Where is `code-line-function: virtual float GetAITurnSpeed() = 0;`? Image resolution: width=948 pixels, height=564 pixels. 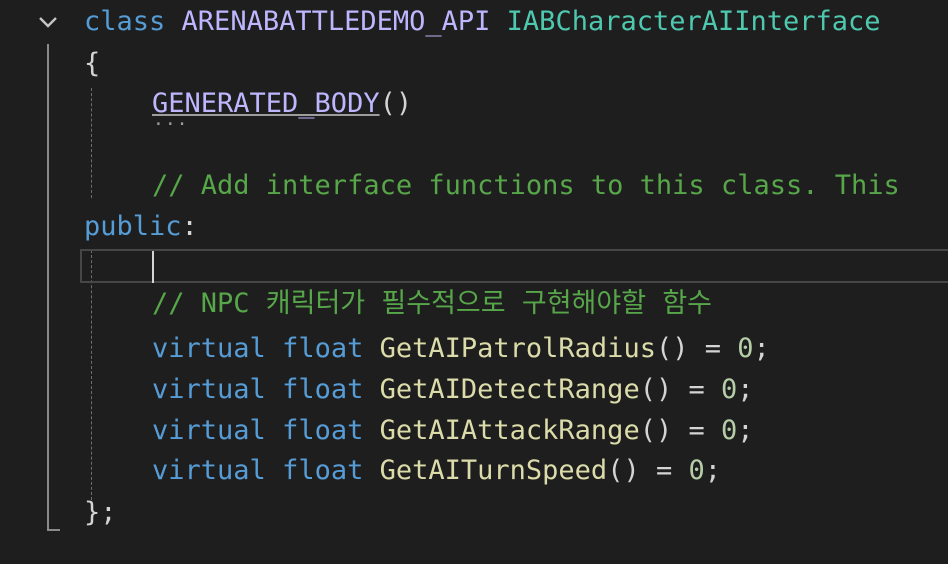 code-line-function: virtual float GetAITurnSpeed() = 0; is located at coordinates (436, 471).